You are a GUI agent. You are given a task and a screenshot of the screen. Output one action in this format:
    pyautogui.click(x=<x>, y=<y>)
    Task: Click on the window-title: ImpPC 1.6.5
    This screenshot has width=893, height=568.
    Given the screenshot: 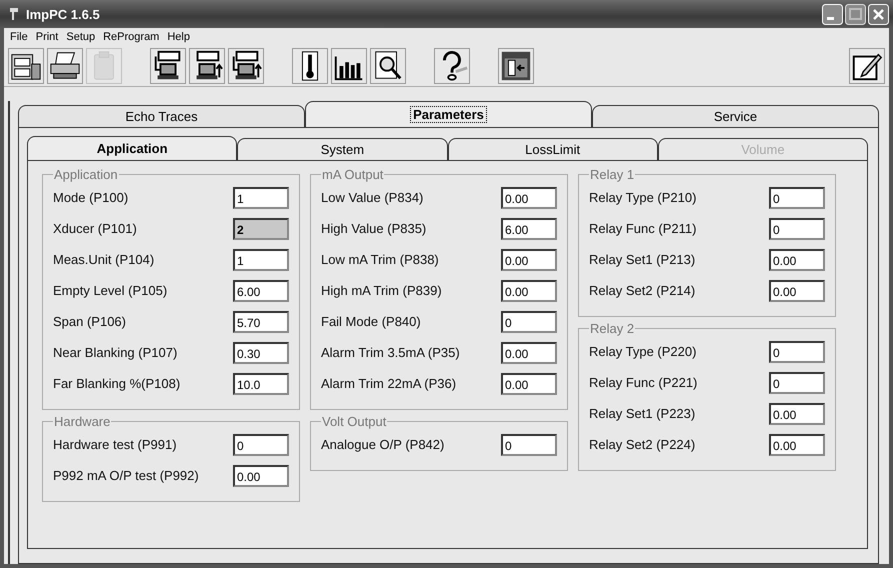 What is the action you would take?
    pyautogui.click(x=63, y=14)
    